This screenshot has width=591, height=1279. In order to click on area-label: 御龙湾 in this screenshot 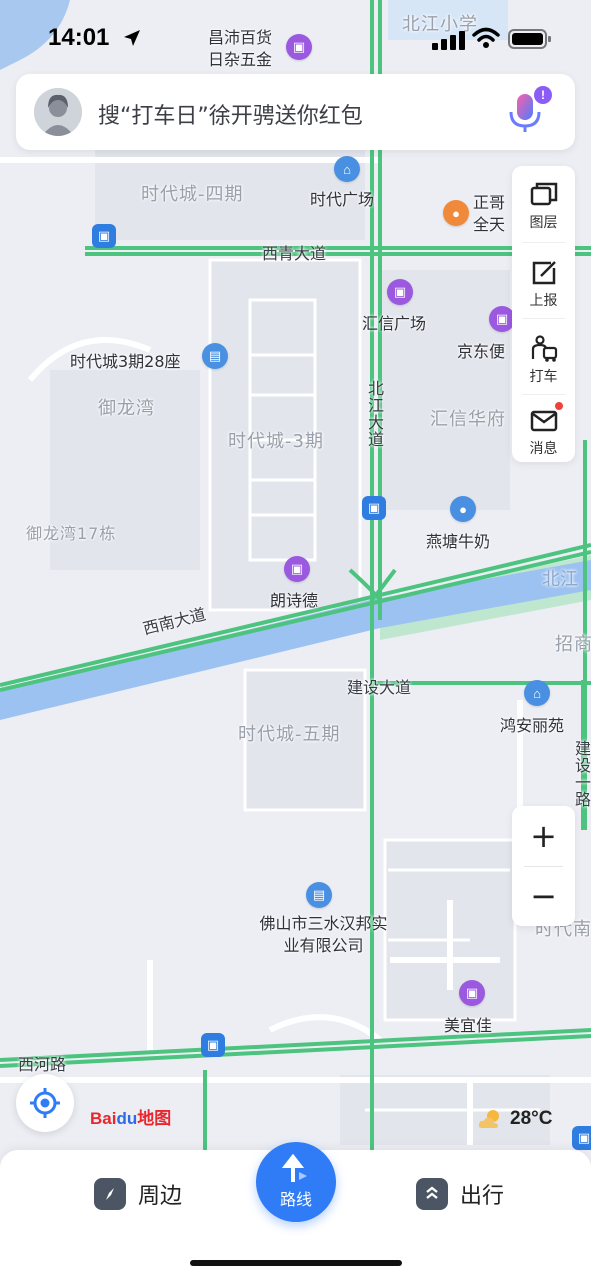, I will do `click(126, 408)`.